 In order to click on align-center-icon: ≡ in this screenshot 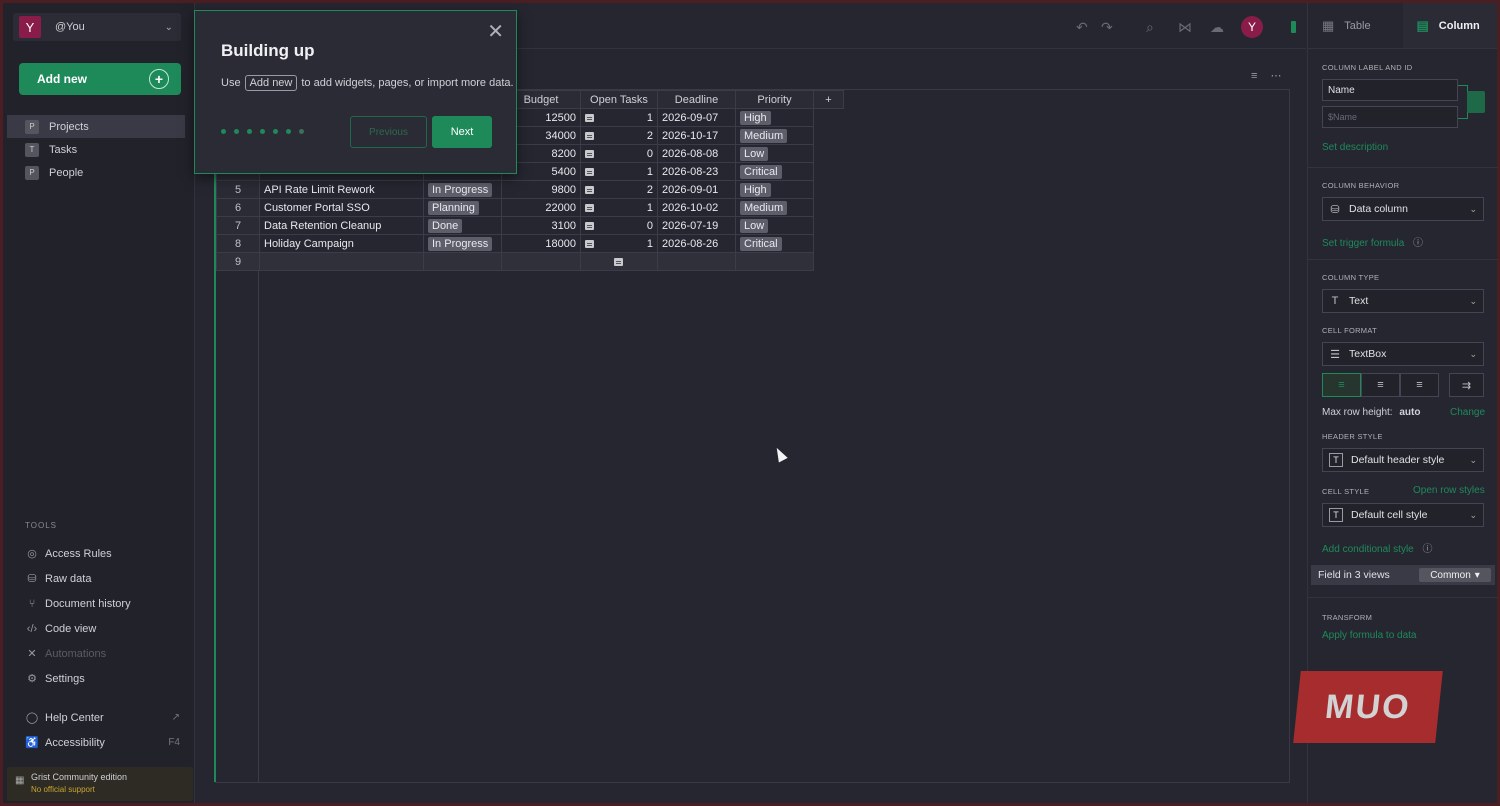, I will do `click(1380, 385)`.